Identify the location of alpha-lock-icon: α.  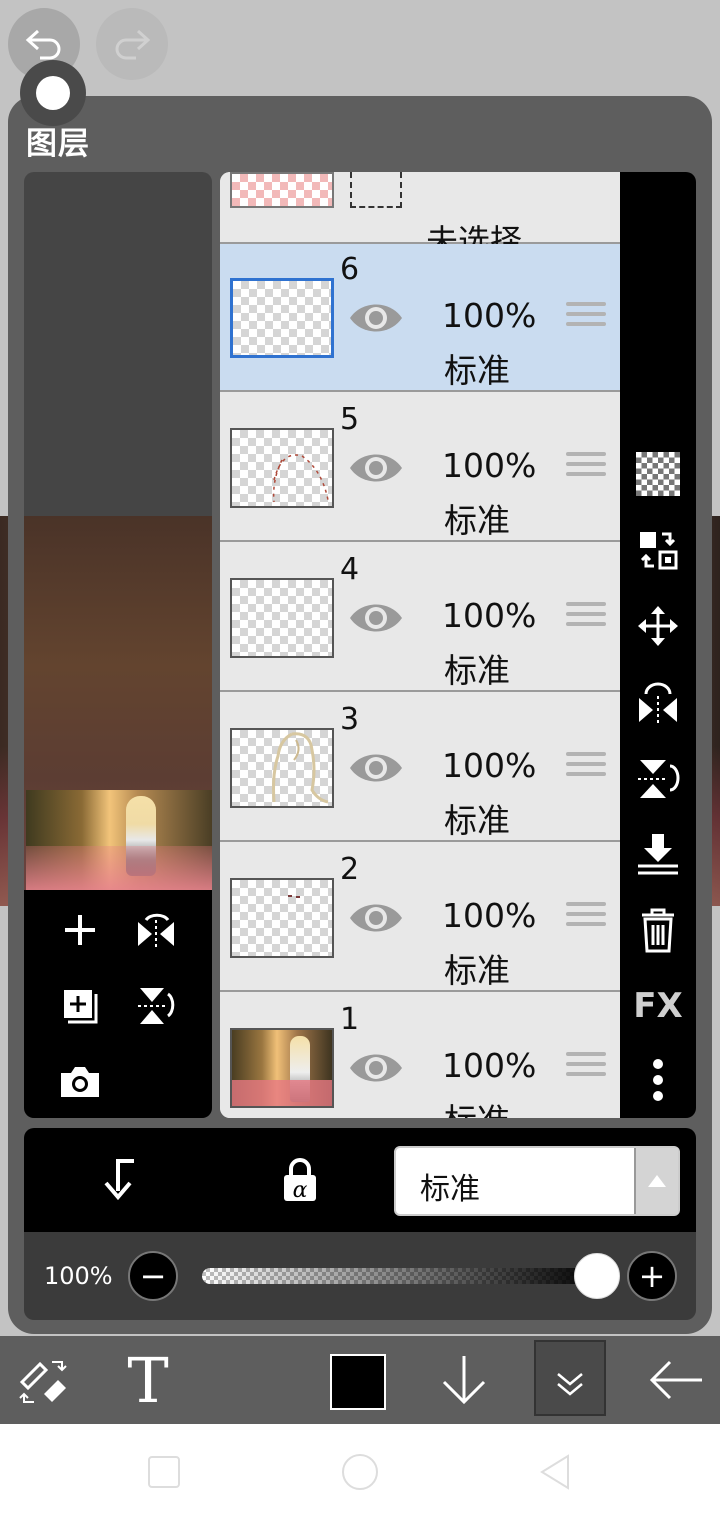
(300, 1180).